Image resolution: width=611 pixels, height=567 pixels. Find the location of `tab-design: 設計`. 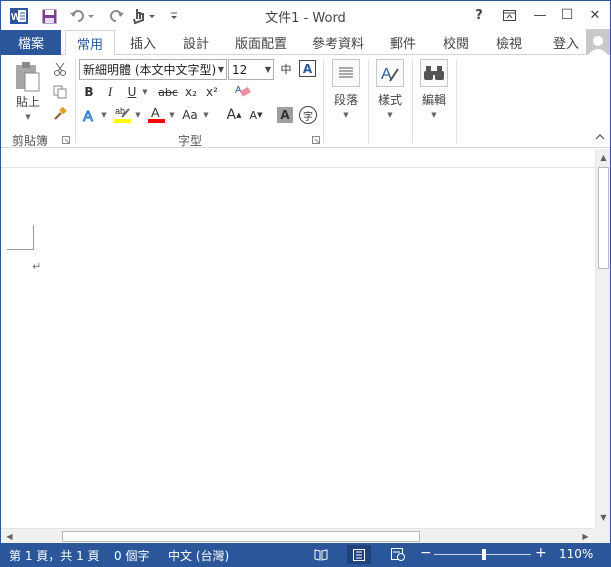

tab-design: 設計 is located at coordinates (196, 42).